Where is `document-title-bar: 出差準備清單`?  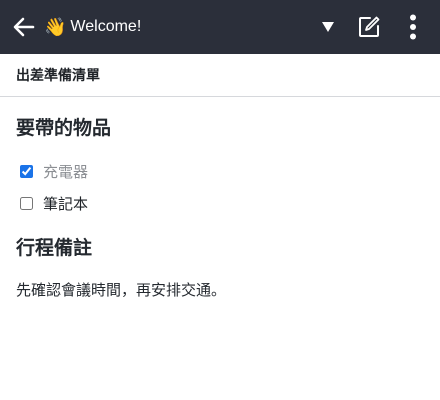 document-title-bar: 出差準備清單 is located at coordinates (220, 75).